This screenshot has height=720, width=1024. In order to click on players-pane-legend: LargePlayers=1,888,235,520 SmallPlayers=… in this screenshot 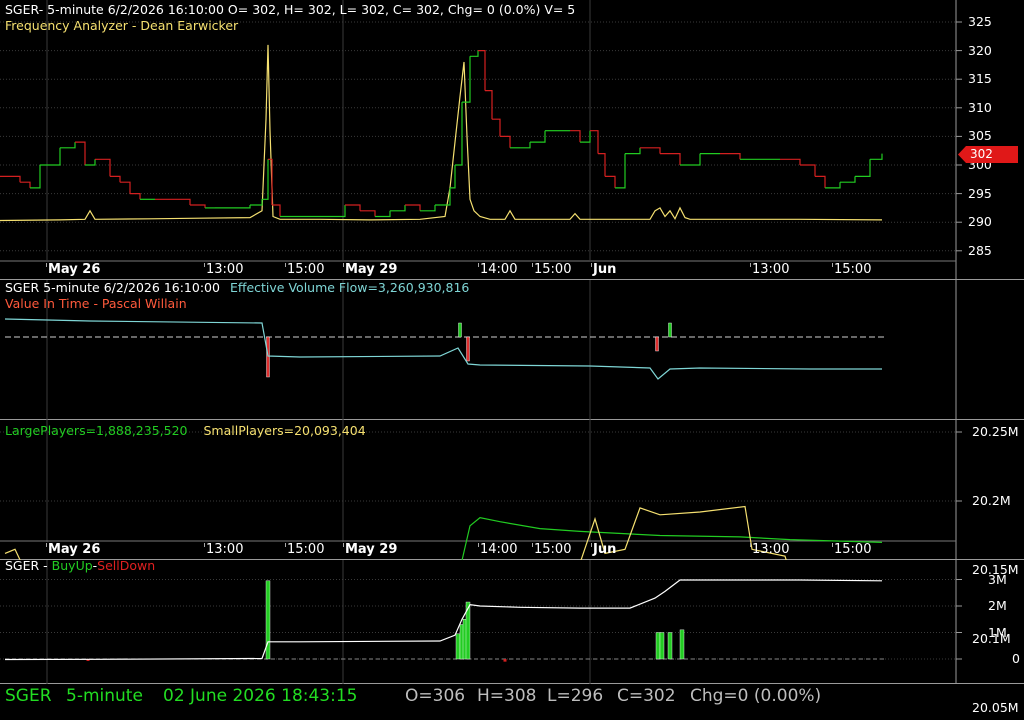, I will do `click(185, 431)`.